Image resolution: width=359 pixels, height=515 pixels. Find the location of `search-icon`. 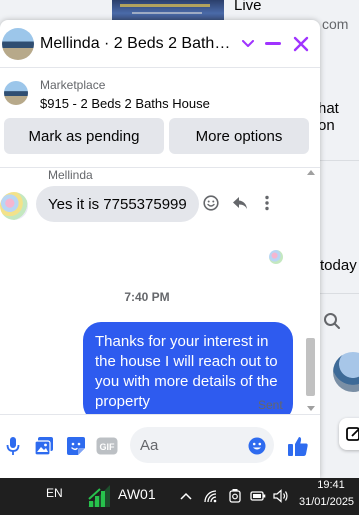

search-icon is located at coordinates (332, 321).